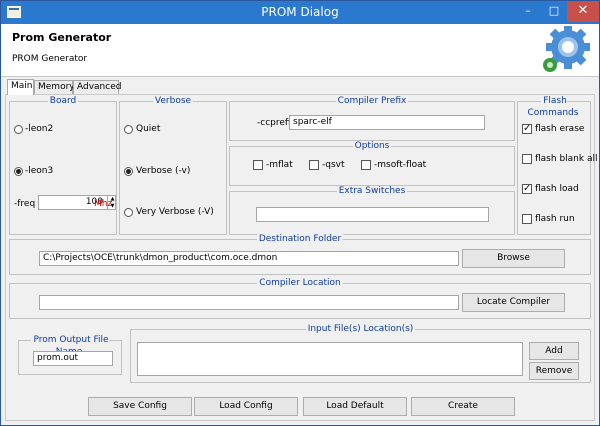  I want to click on compiler-prefix-title: Compiler Prefix, so click(372, 101).